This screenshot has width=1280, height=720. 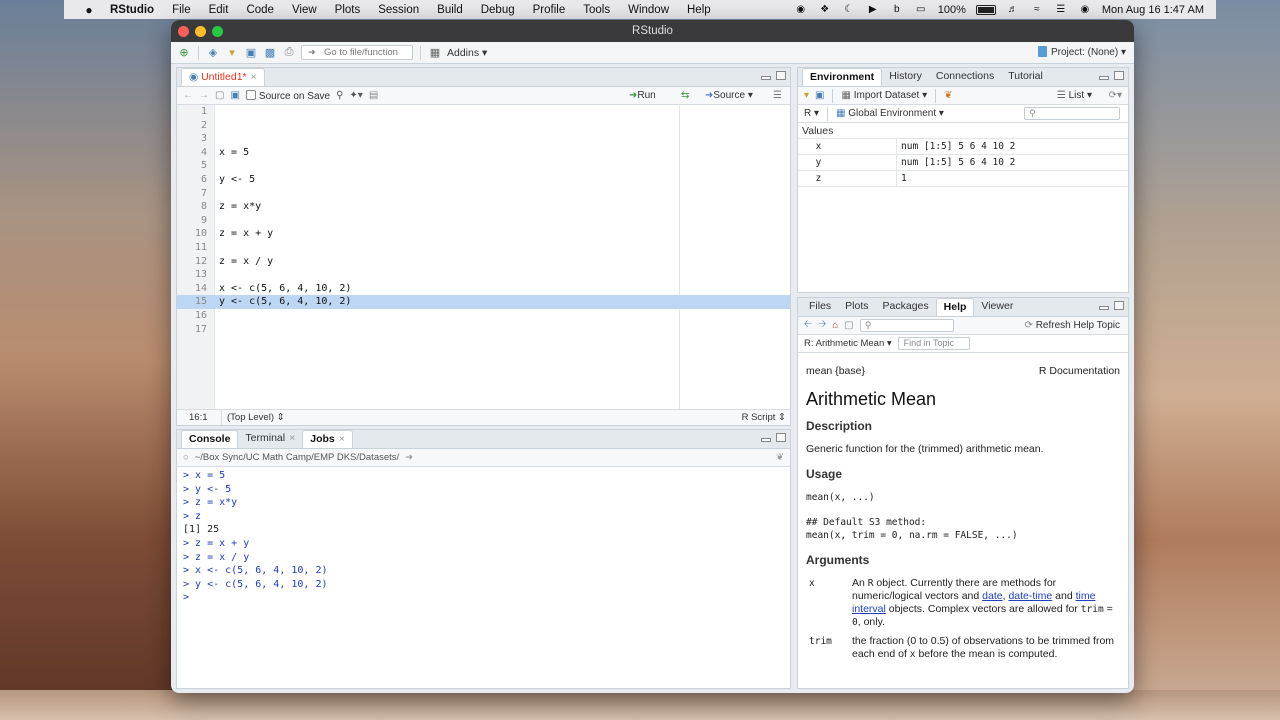 What do you see at coordinates (955, 307) in the screenshot?
I see `tab-help: Help` at bounding box center [955, 307].